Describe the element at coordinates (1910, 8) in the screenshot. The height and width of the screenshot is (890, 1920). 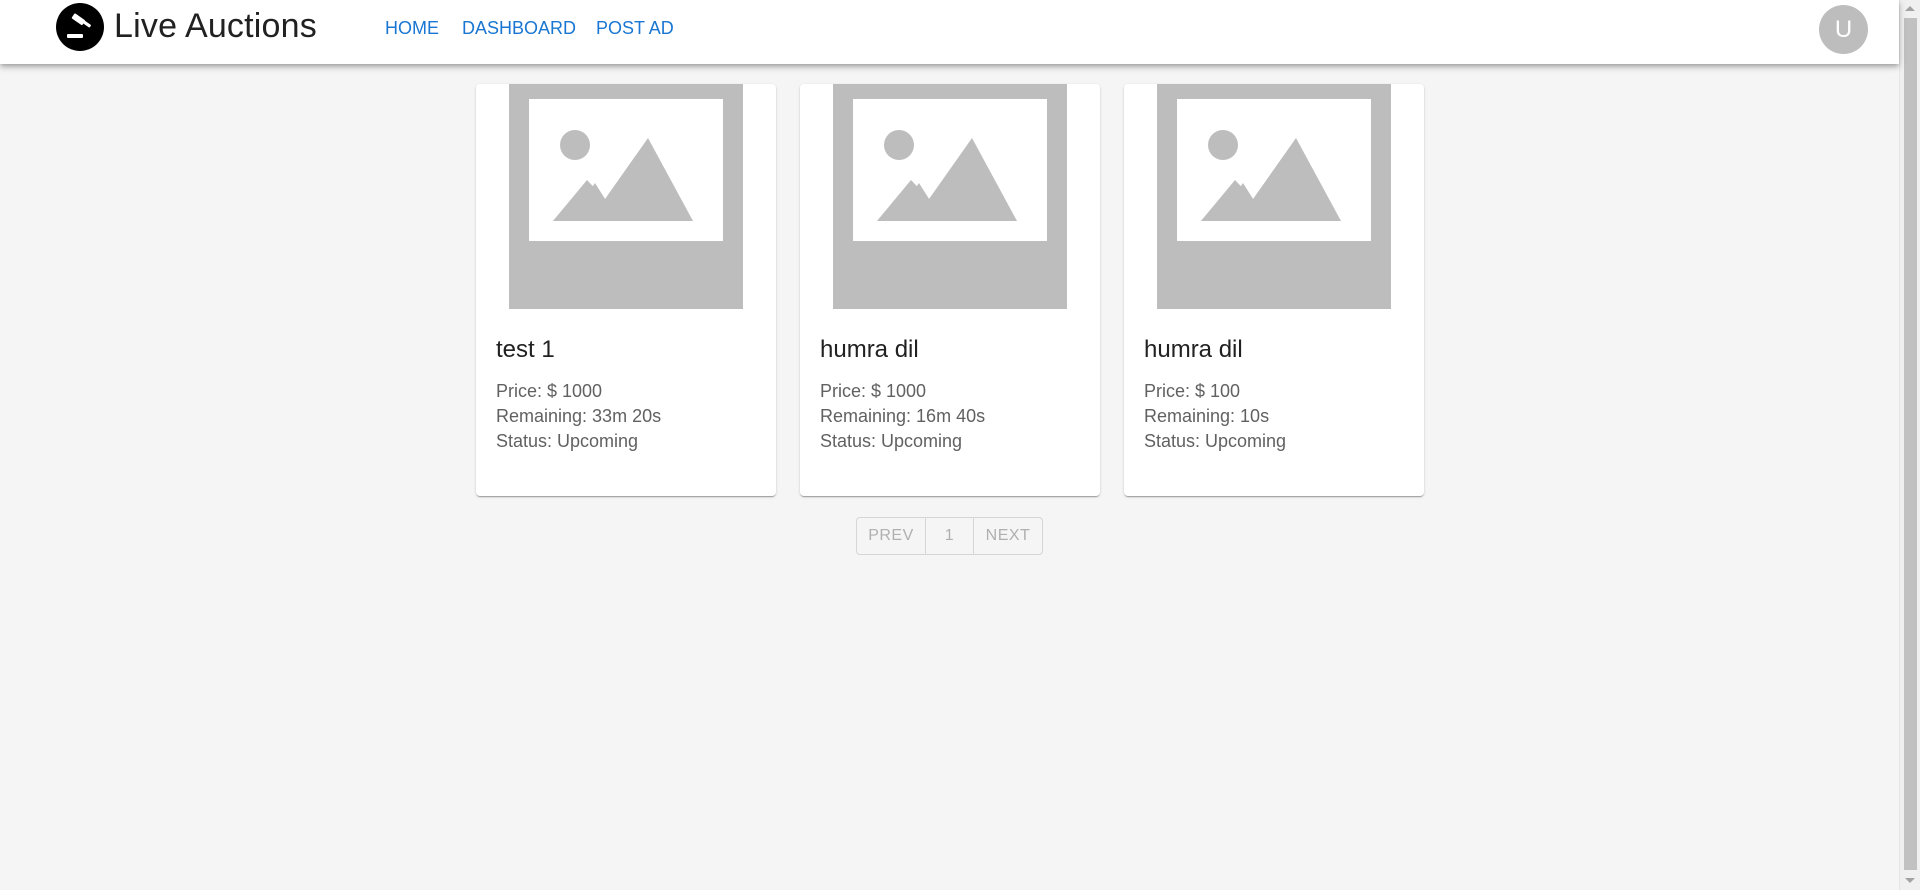
I see `scroll-up-icon` at that location.